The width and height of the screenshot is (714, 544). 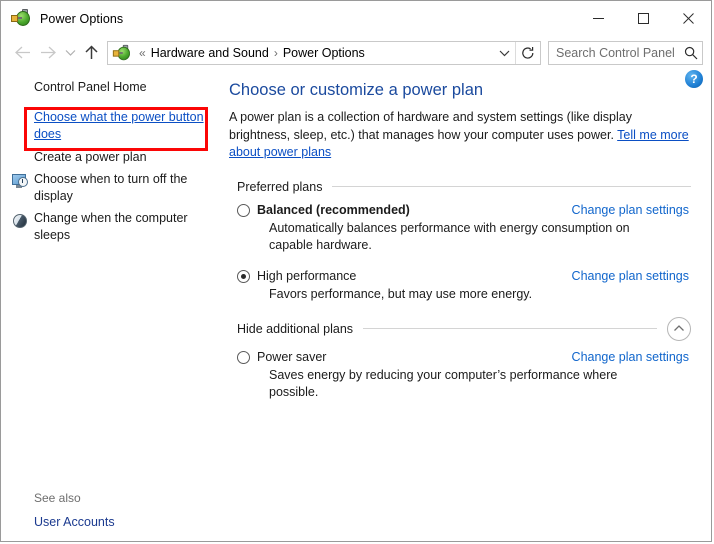 What do you see at coordinates (243, 276) in the screenshot?
I see `radio-high-performance` at bounding box center [243, 276].